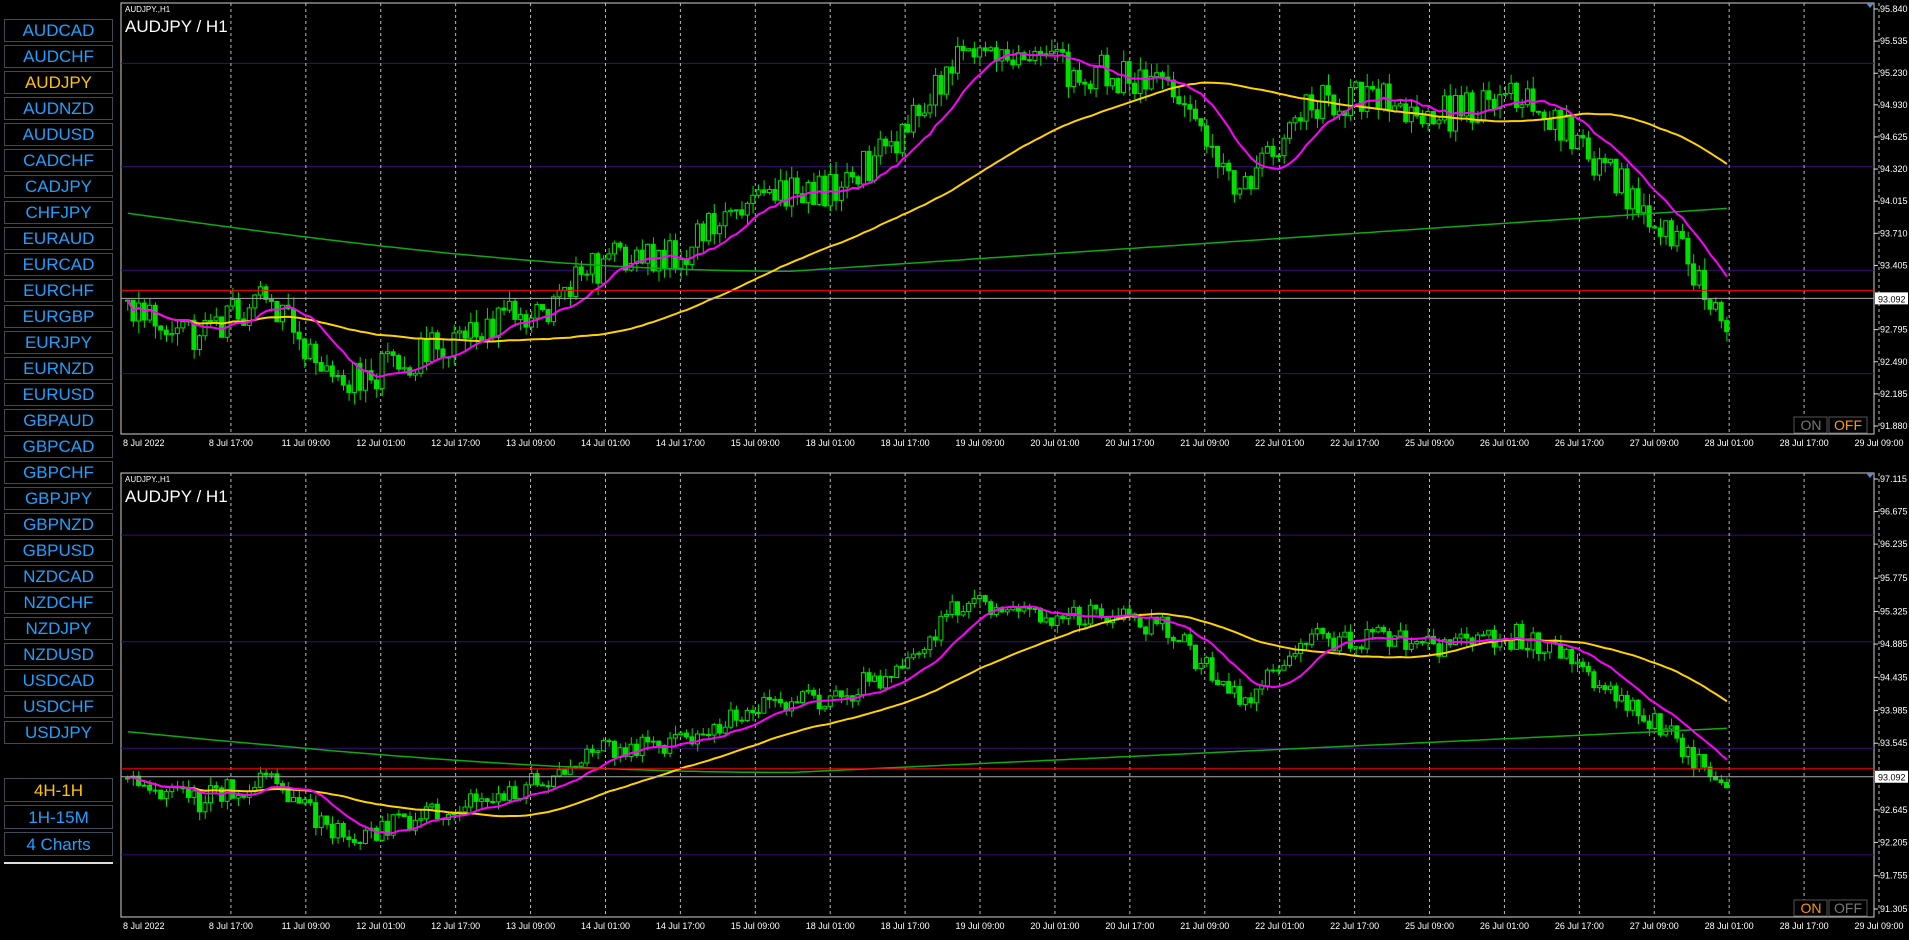 This screenshot has width=1909, height=940. I want to click on symbol-button-gbpusd: GBPUSD, so click(58, 550).